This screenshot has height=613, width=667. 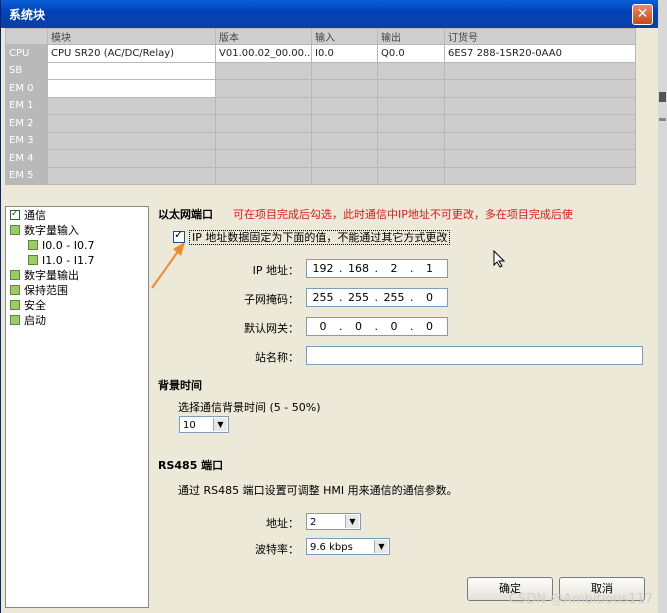 I want to click on table-row: EM 0, so click(x=320, y=88).